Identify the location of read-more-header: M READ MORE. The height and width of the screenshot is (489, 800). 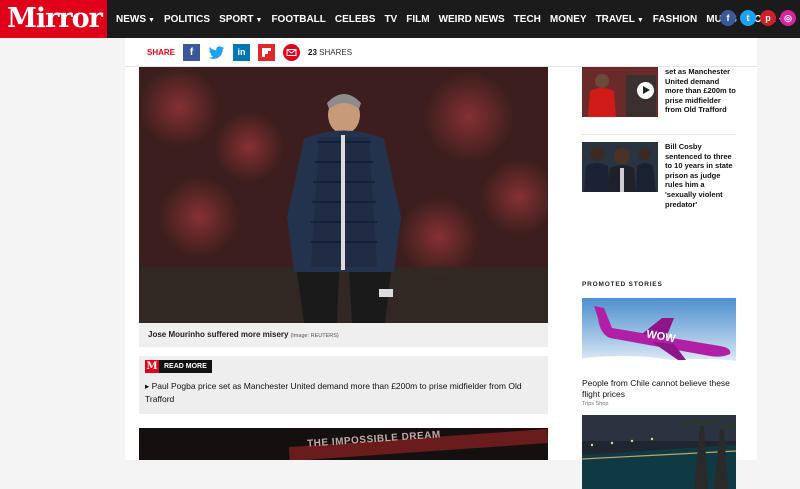
(178, 366).